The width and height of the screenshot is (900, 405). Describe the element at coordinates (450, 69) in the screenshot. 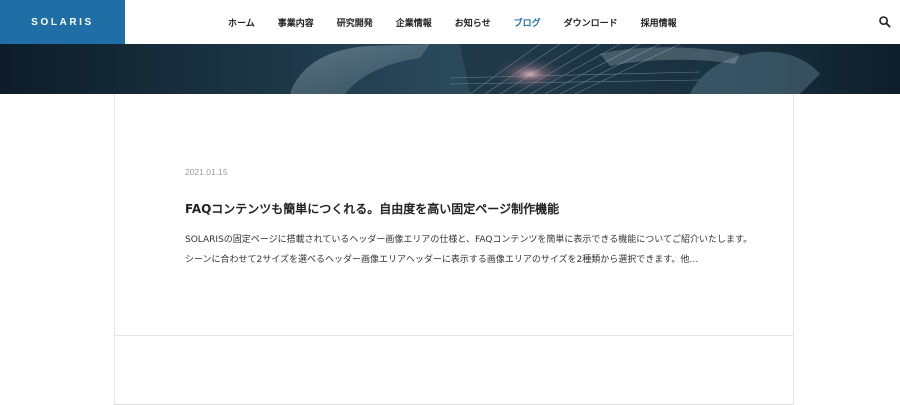

I see `hero-image` at that location.